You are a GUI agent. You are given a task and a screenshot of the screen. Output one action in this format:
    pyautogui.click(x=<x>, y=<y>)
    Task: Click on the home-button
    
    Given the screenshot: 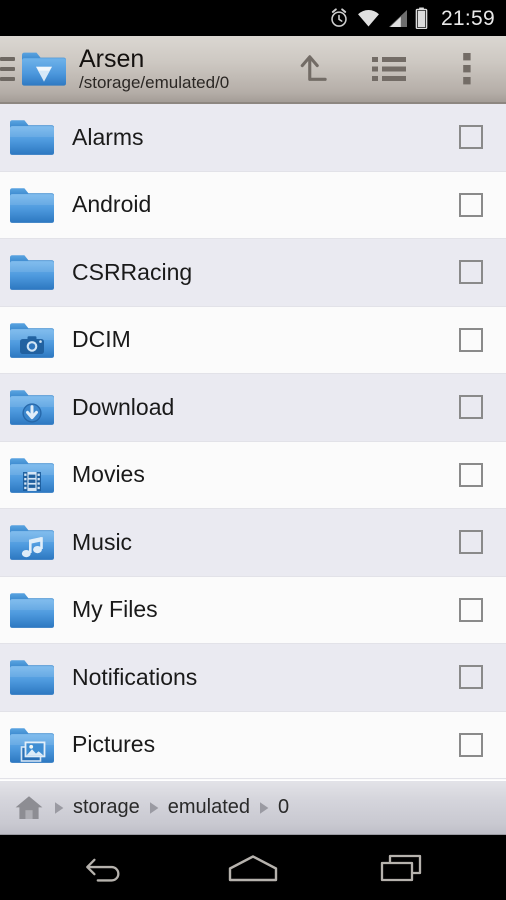 What is the action you would take?
    pyautogui.click(x=253, y=868)
    